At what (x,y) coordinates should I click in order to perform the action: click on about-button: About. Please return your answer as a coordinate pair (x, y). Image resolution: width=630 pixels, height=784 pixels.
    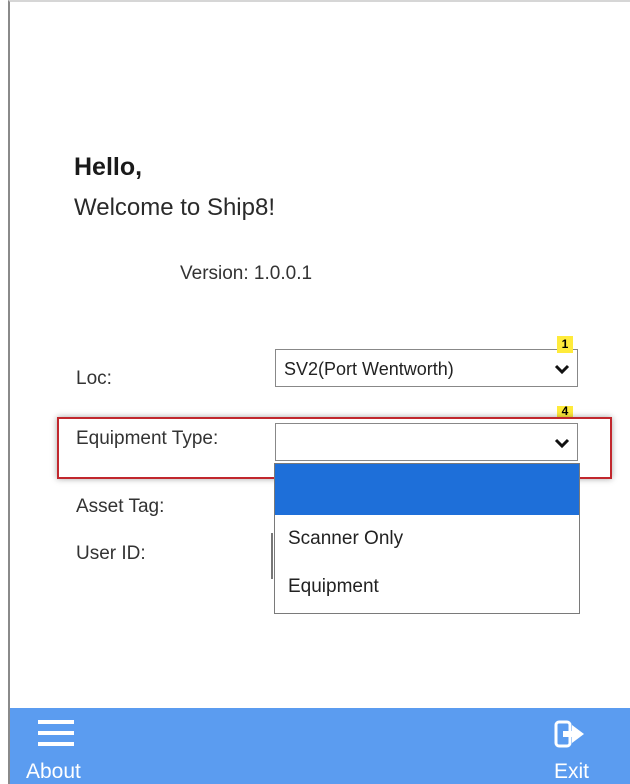
    Looking at the image, I should click on (56, 748).